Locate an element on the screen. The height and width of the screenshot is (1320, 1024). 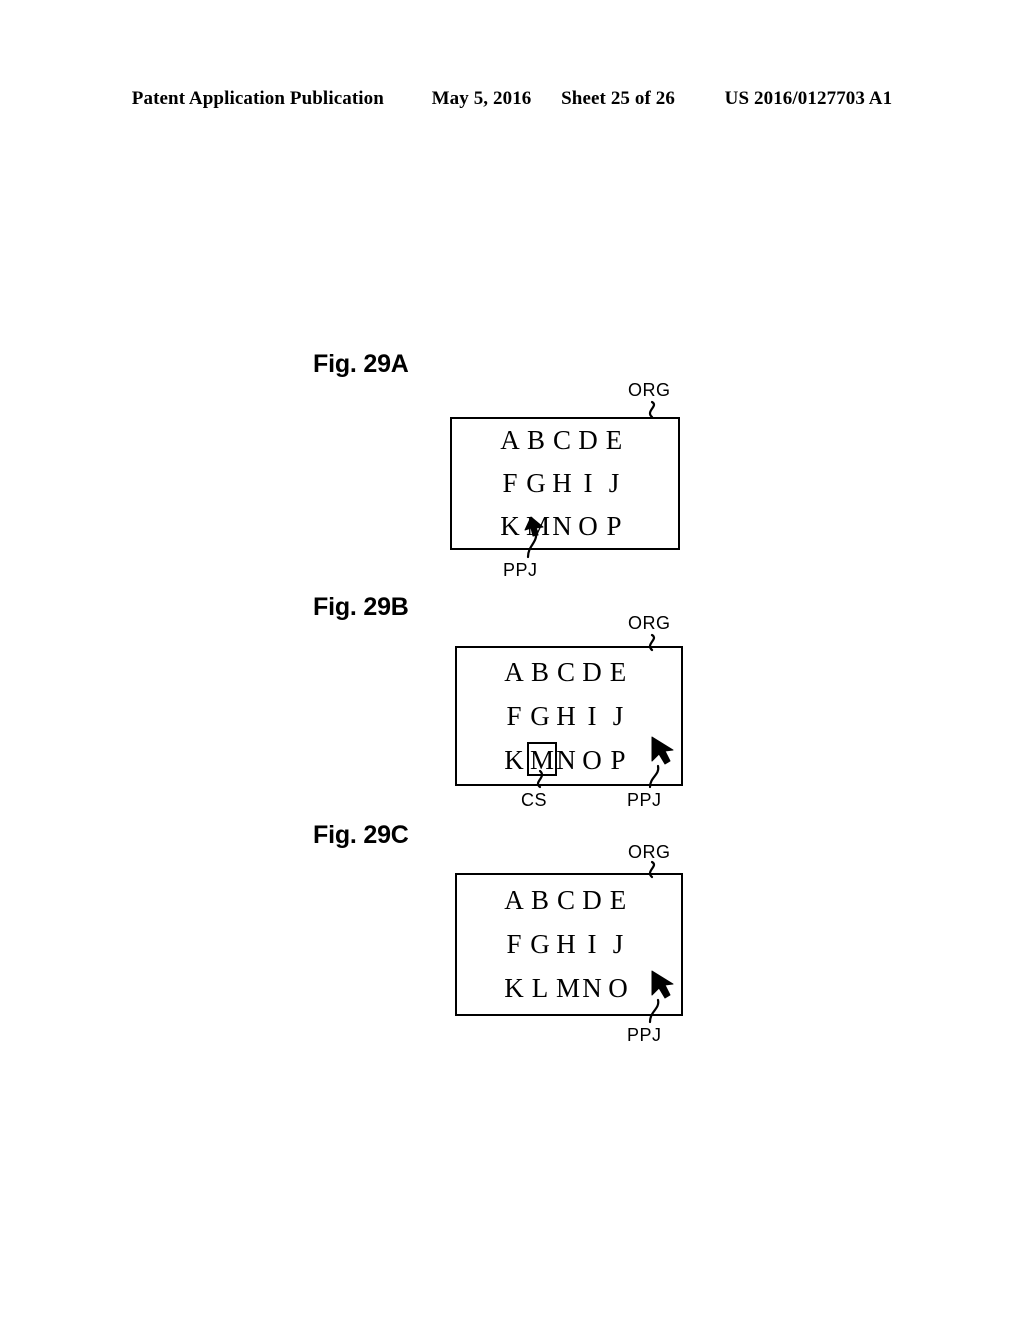
figure-29b-character: N is located at coordinates (569, 759).